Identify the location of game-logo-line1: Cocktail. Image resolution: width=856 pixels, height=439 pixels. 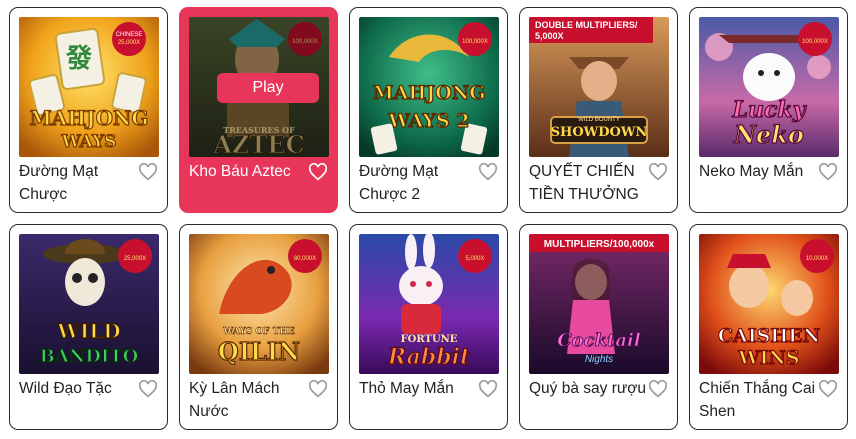
(599, 340).